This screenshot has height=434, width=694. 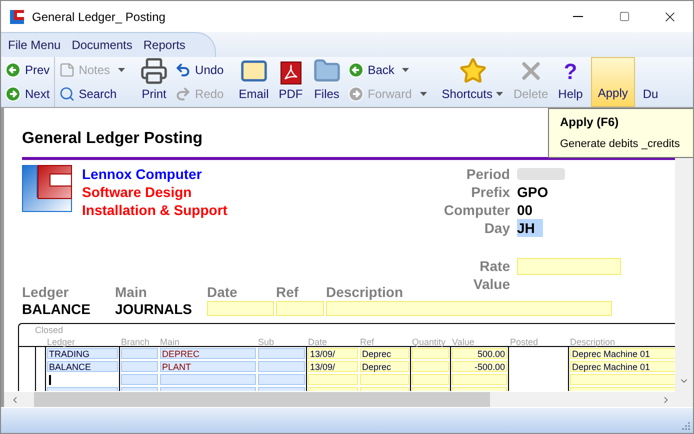 I want to click on field-label: Value, so click(x=491, y=284).